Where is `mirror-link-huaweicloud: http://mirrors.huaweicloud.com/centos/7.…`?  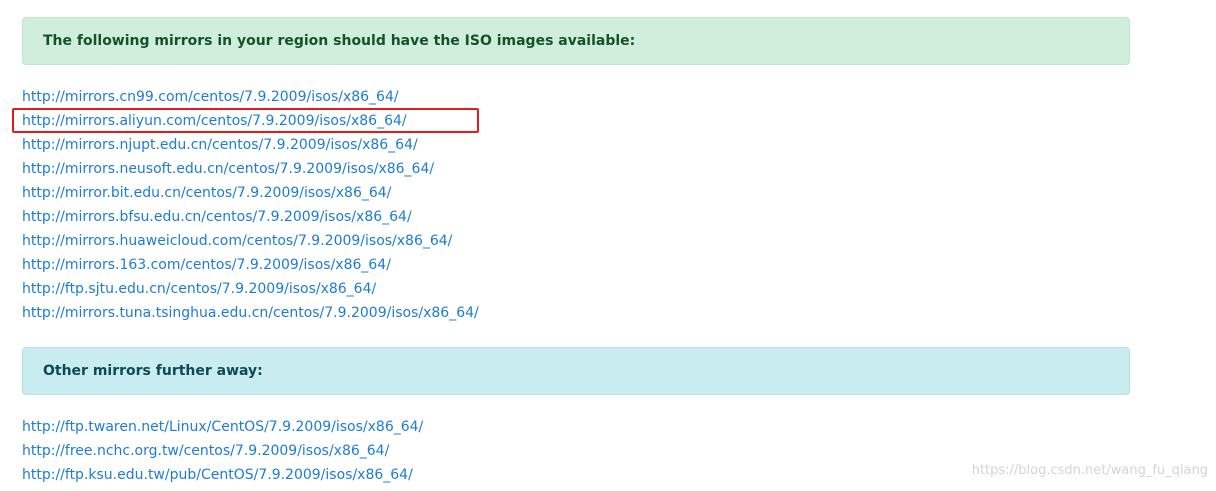 mirror-link-huaweicloud: http://mirrors.huaweicloud.com/centos/7.… is located at coordinates (237, 241).